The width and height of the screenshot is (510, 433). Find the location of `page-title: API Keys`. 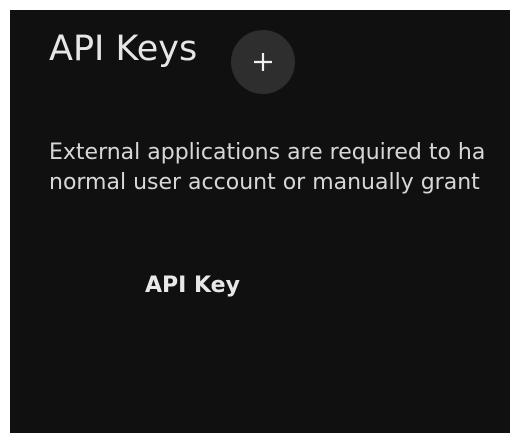

page-title: API Keys is located at coordinates (123, 49).